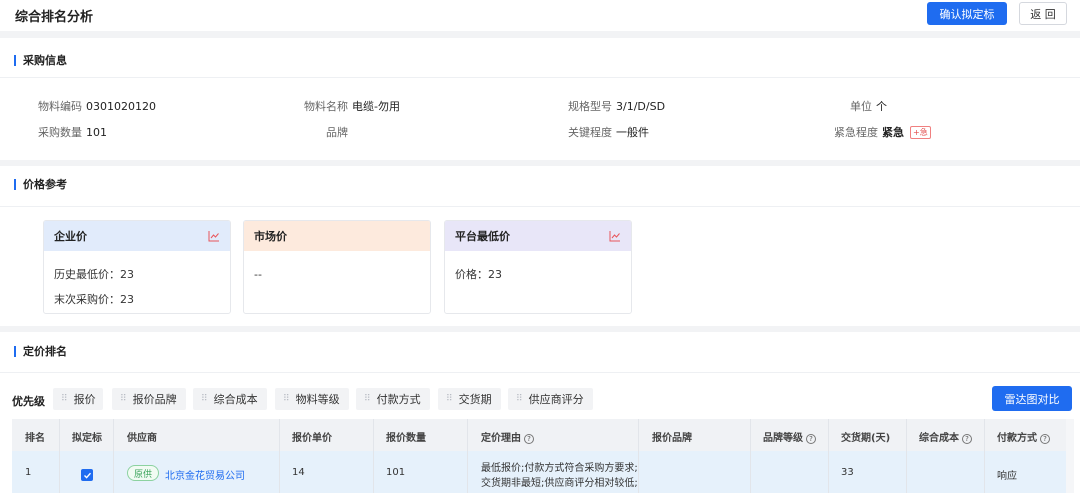  What do you see at coordinates (54, 17) in the screenshot?
I see `page-title: 综合排名分析` at bounding box center [54, 17].